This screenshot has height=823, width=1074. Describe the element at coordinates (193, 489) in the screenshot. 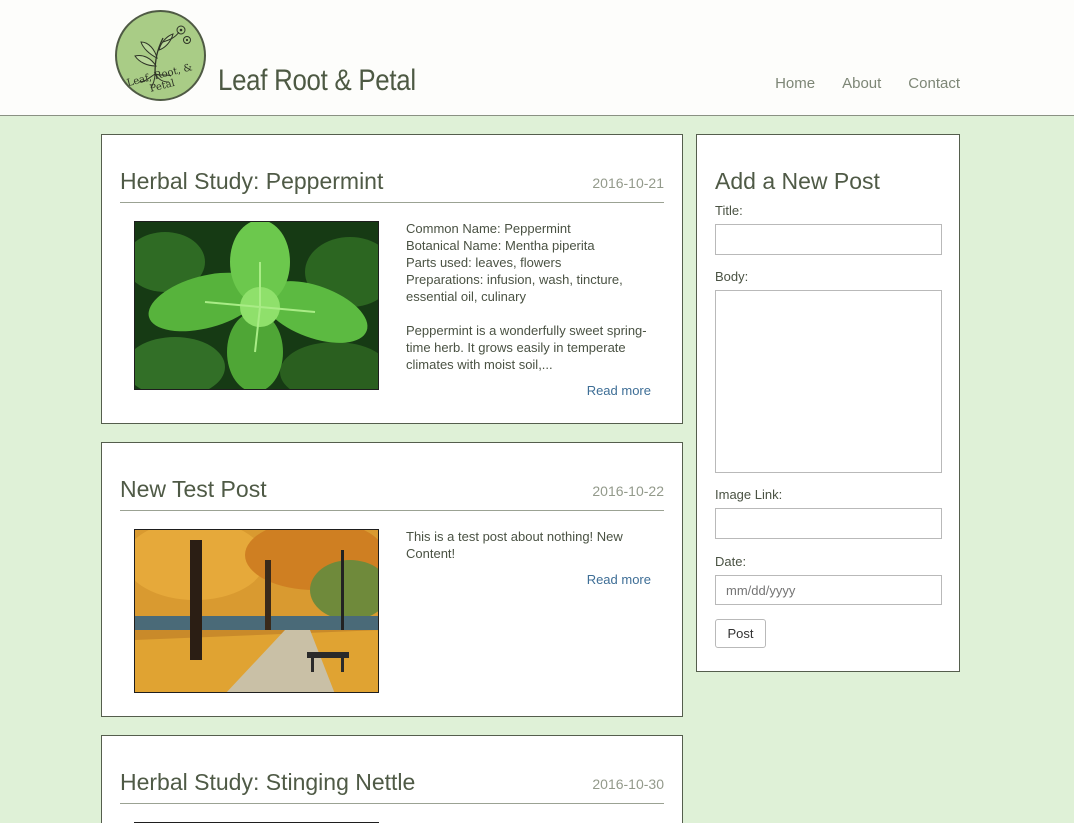

I see `post-title: New Test Post` at that location.